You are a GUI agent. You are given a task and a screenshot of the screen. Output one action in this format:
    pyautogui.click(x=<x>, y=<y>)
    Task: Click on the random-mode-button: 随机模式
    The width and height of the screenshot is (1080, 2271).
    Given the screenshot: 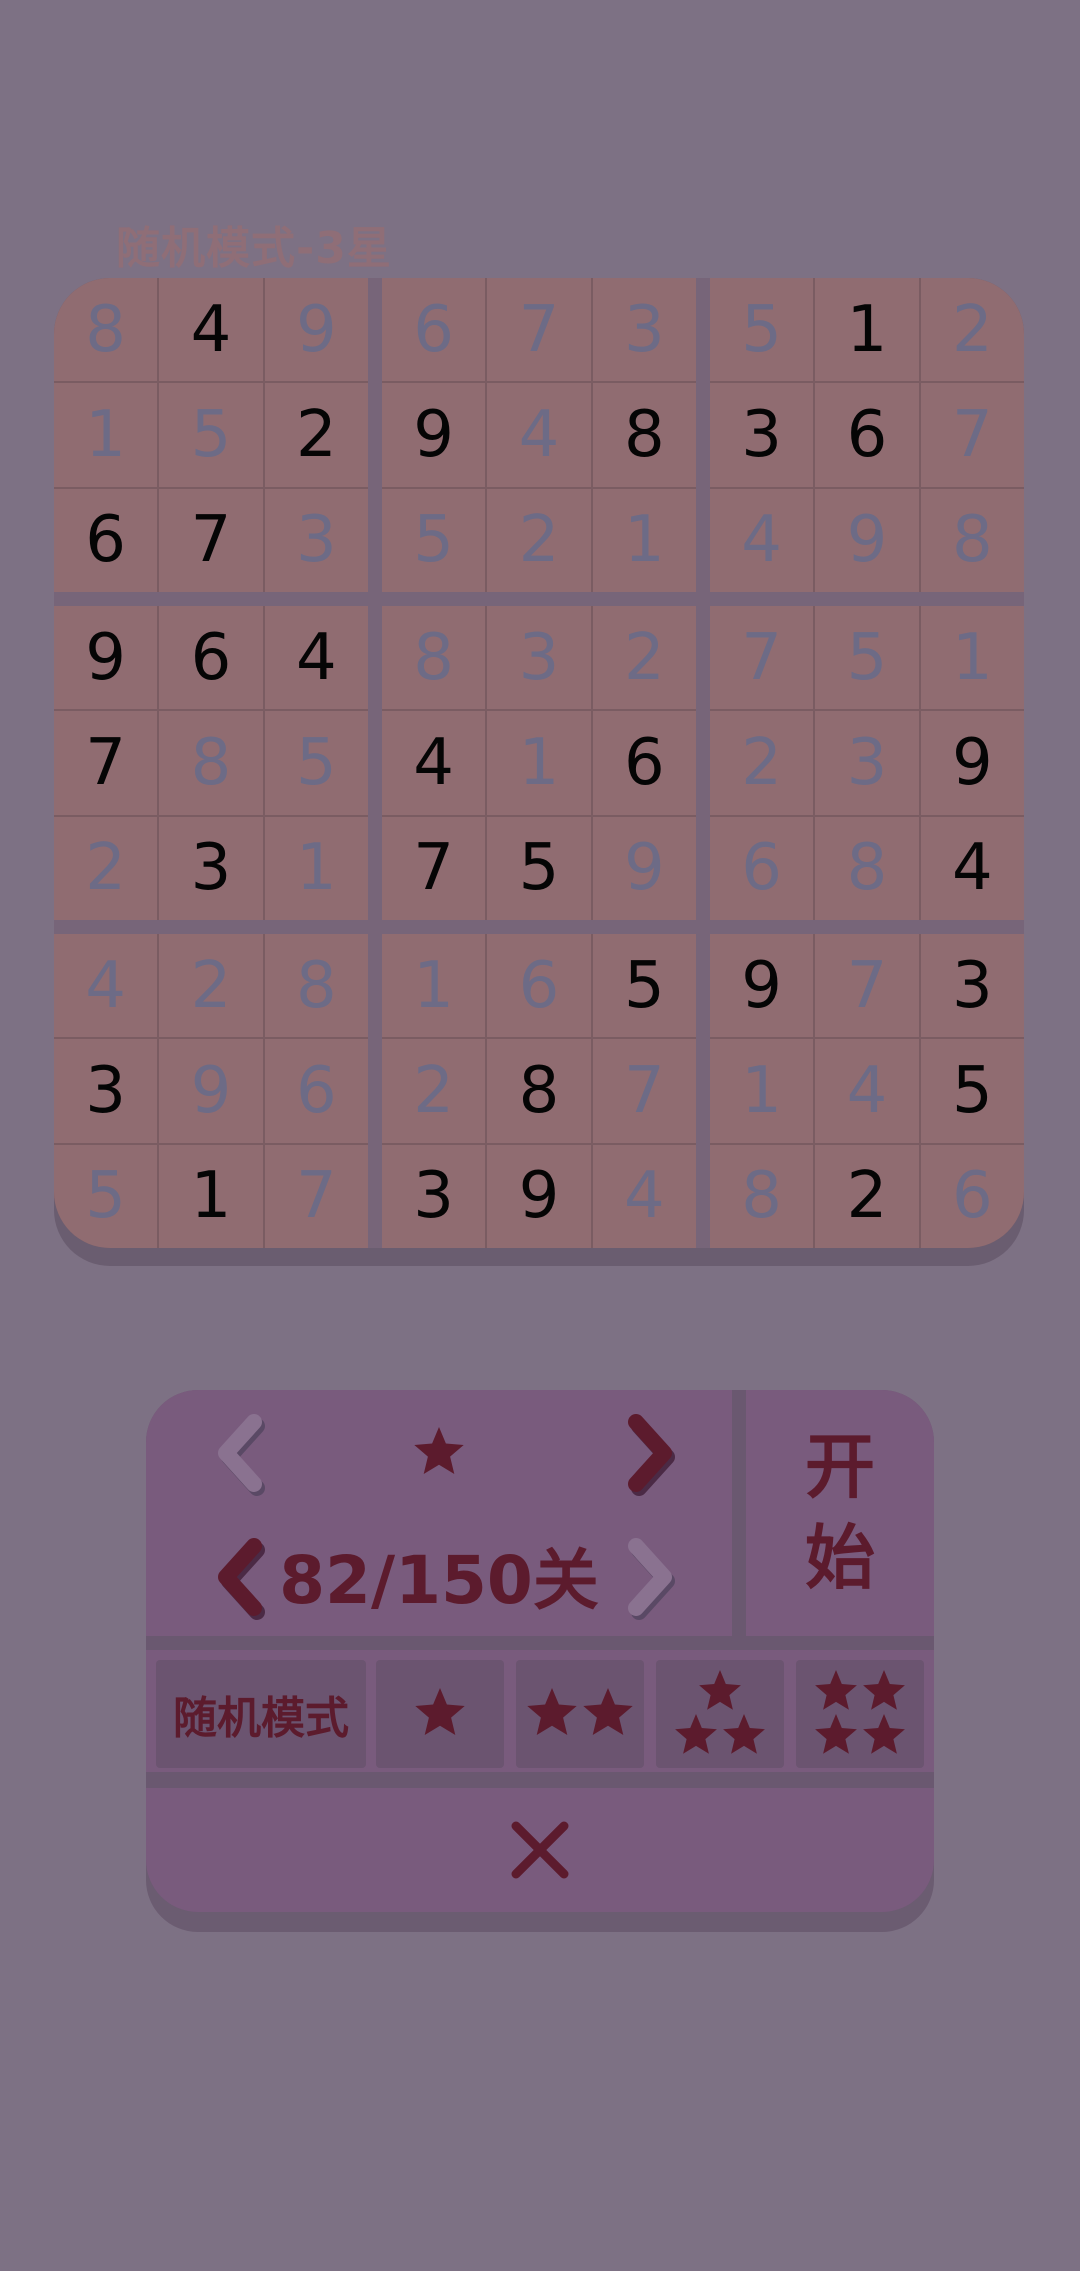 What is the action you would take?
    pyautogui.click(x=261, y=1714)
    